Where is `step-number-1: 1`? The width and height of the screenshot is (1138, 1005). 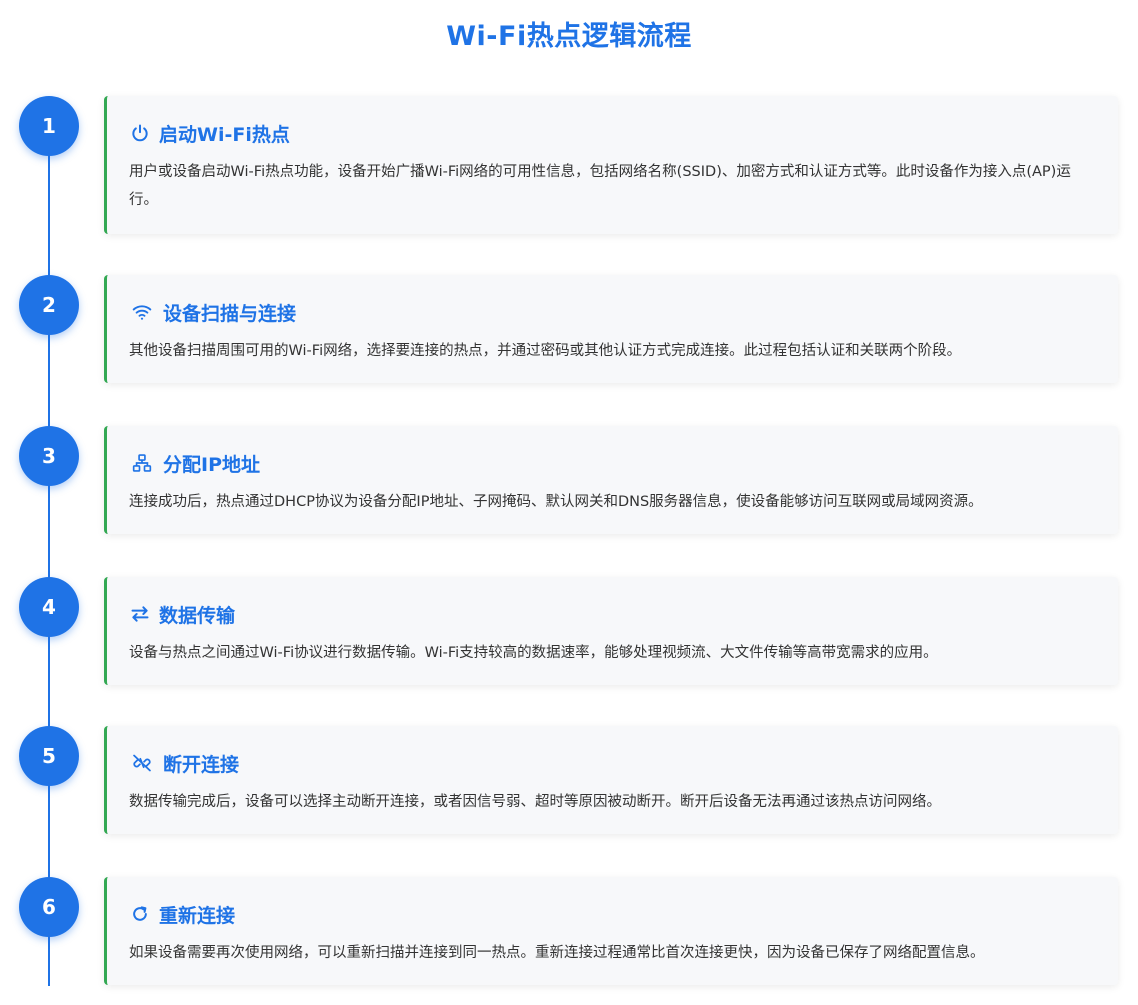 step-number-1: 1 is located at coordinates (49, 126).